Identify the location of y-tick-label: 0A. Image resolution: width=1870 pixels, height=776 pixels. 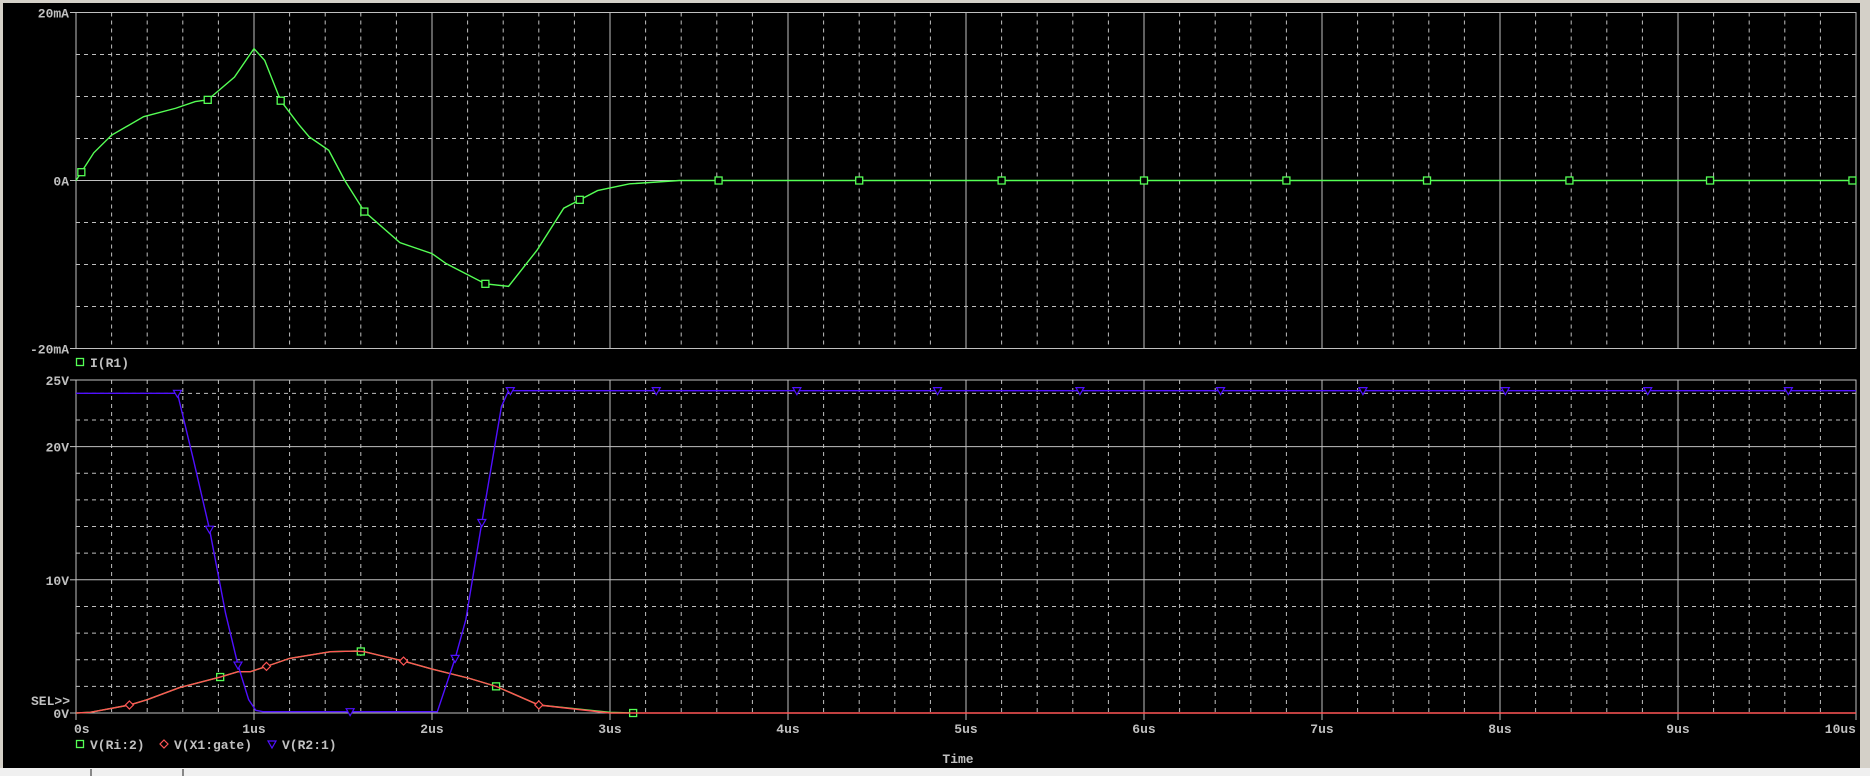
(61, 182).